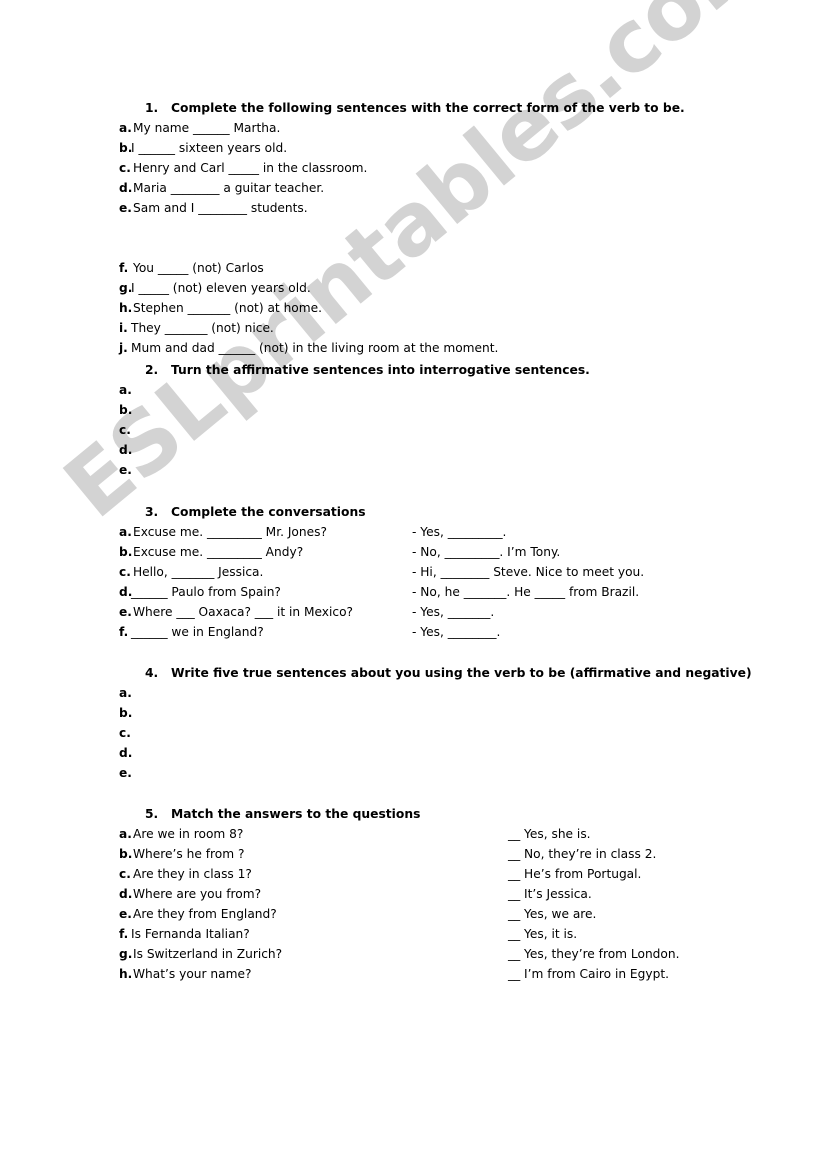 This screenshot has width=826, height=1169. I want to click on item-answer: __ Yes, they’re from London., so click(593, 954).